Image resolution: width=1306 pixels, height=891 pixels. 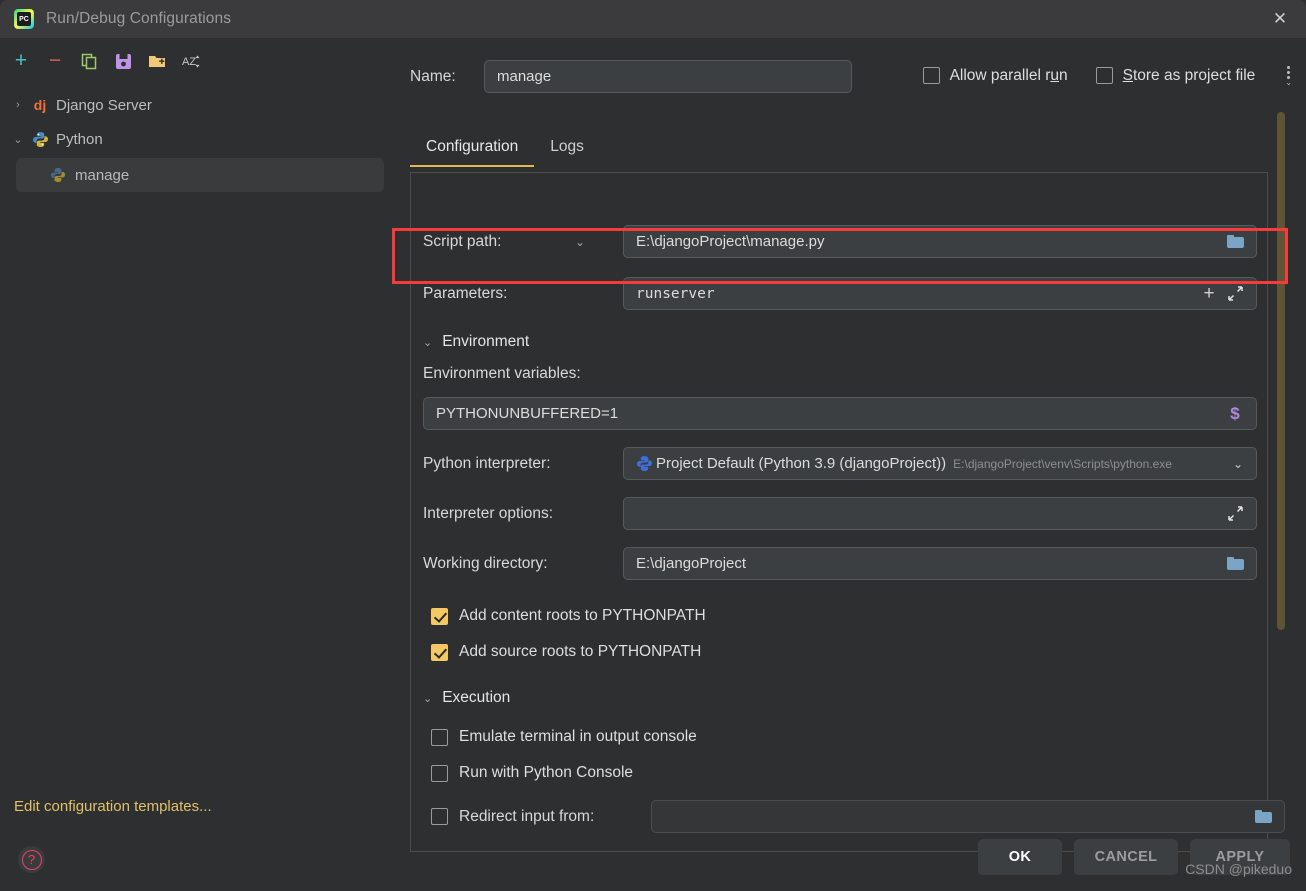 I want to click on django-icon: dj, so click(x=40, y=105).